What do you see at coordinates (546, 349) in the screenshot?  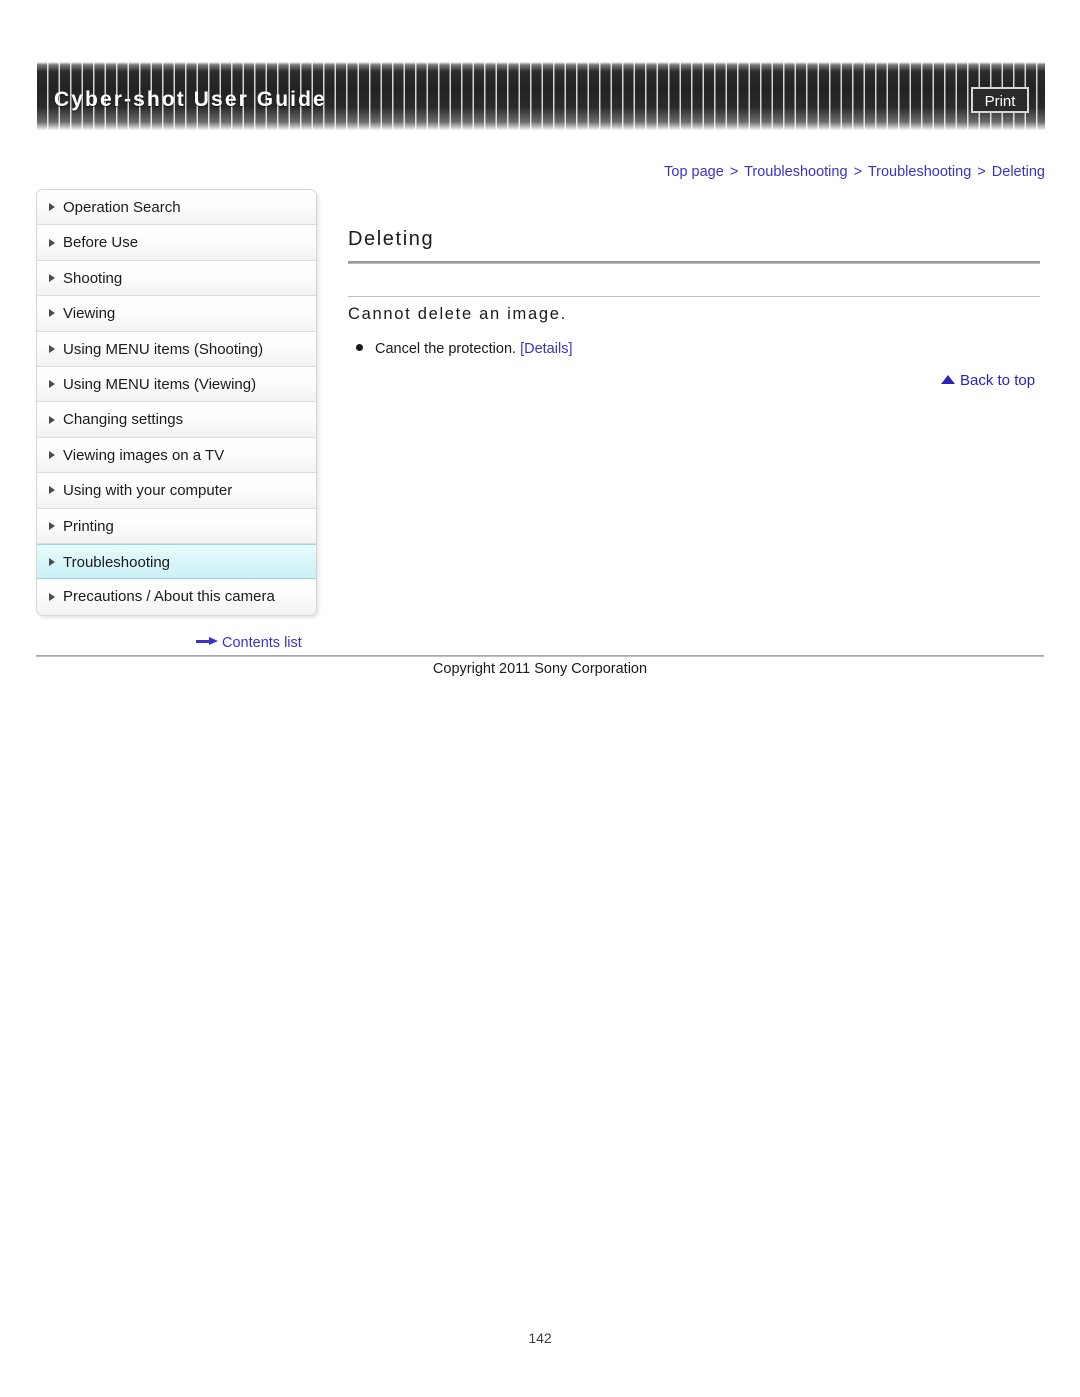 I see `details-link: [Details]` at bounding box center [546, 349].